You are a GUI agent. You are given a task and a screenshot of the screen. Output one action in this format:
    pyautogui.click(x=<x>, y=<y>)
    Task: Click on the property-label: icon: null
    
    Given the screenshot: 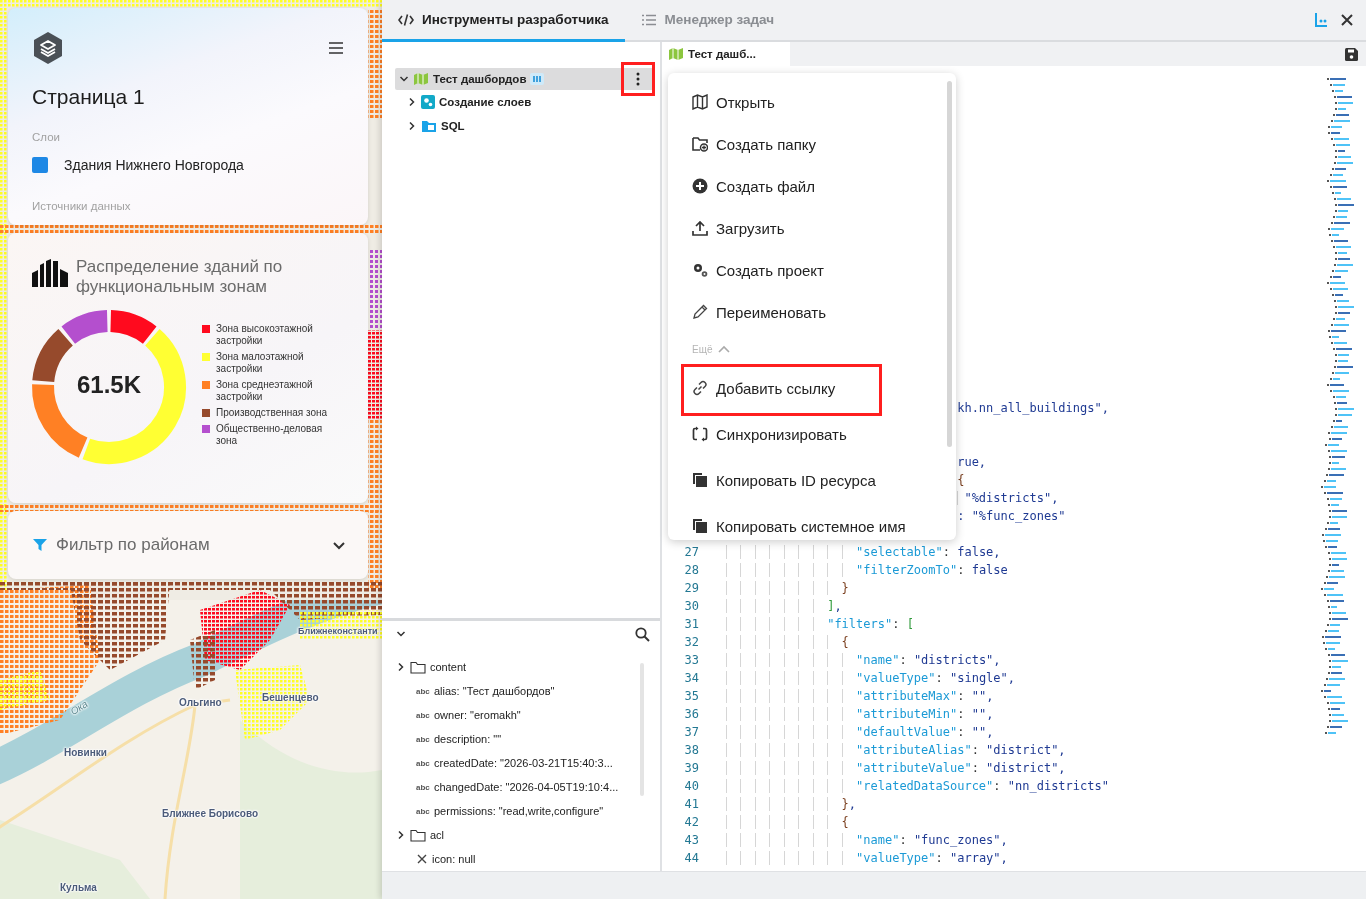 What is the action you would take?
    pyautogui.click(x=454, y=859)
    